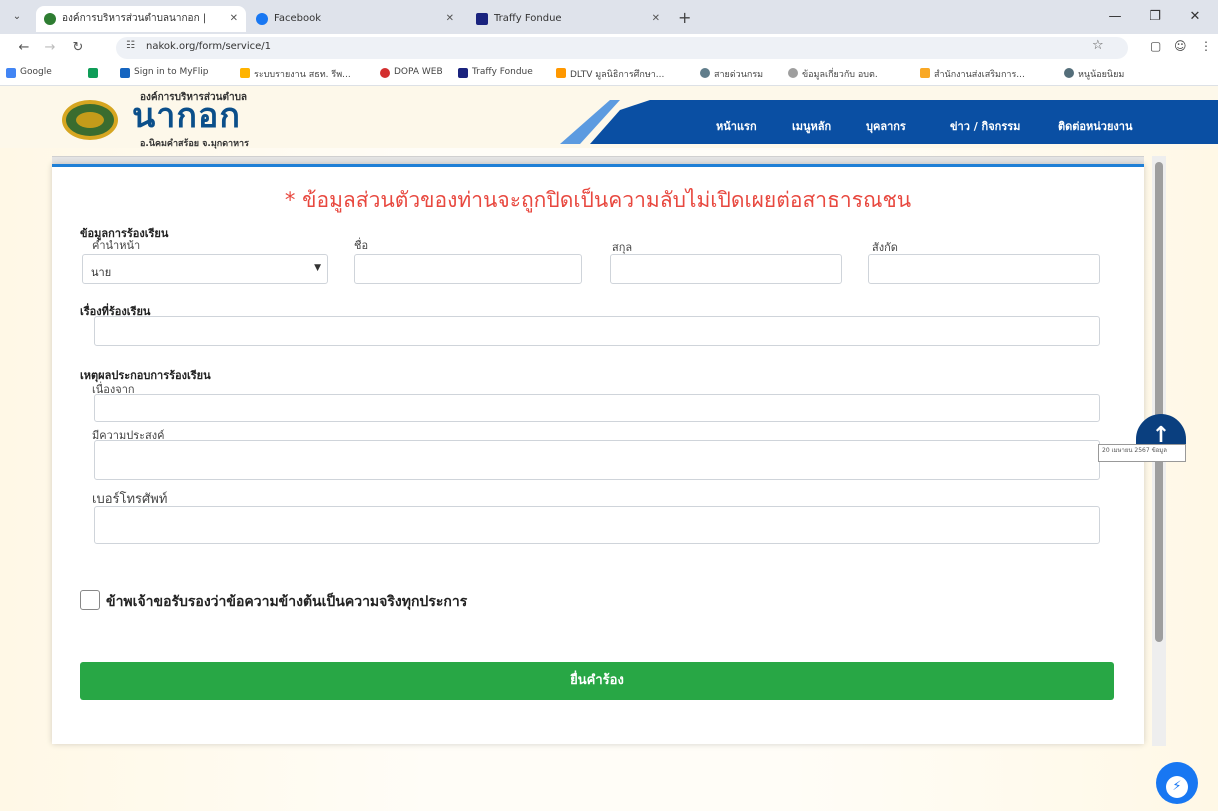 The width and height of the screenshot is (1218, 811). Describe the element at coordinates (1094, 74) in the screenshot. I see `bookmark-kids: หนูน้อยนิยม` at that location.